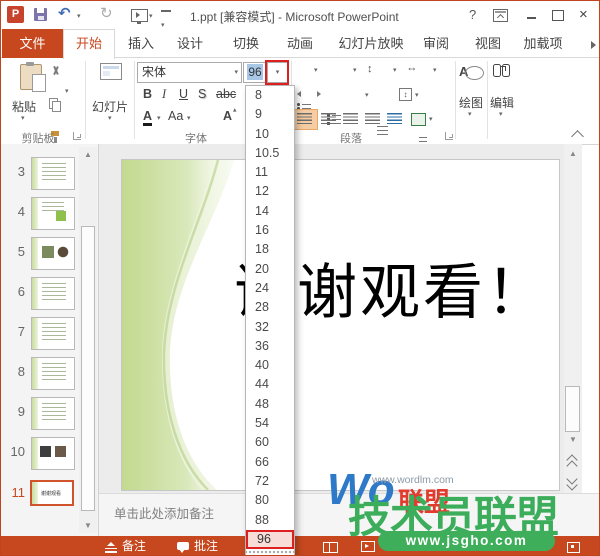 Image resolution: width=600 pixels, height=556 pixels. What do you see at coordinates (505, 96) in the screenshot?
I see `editing-button: 编辑 ▾` at bounding box center [505, 96].